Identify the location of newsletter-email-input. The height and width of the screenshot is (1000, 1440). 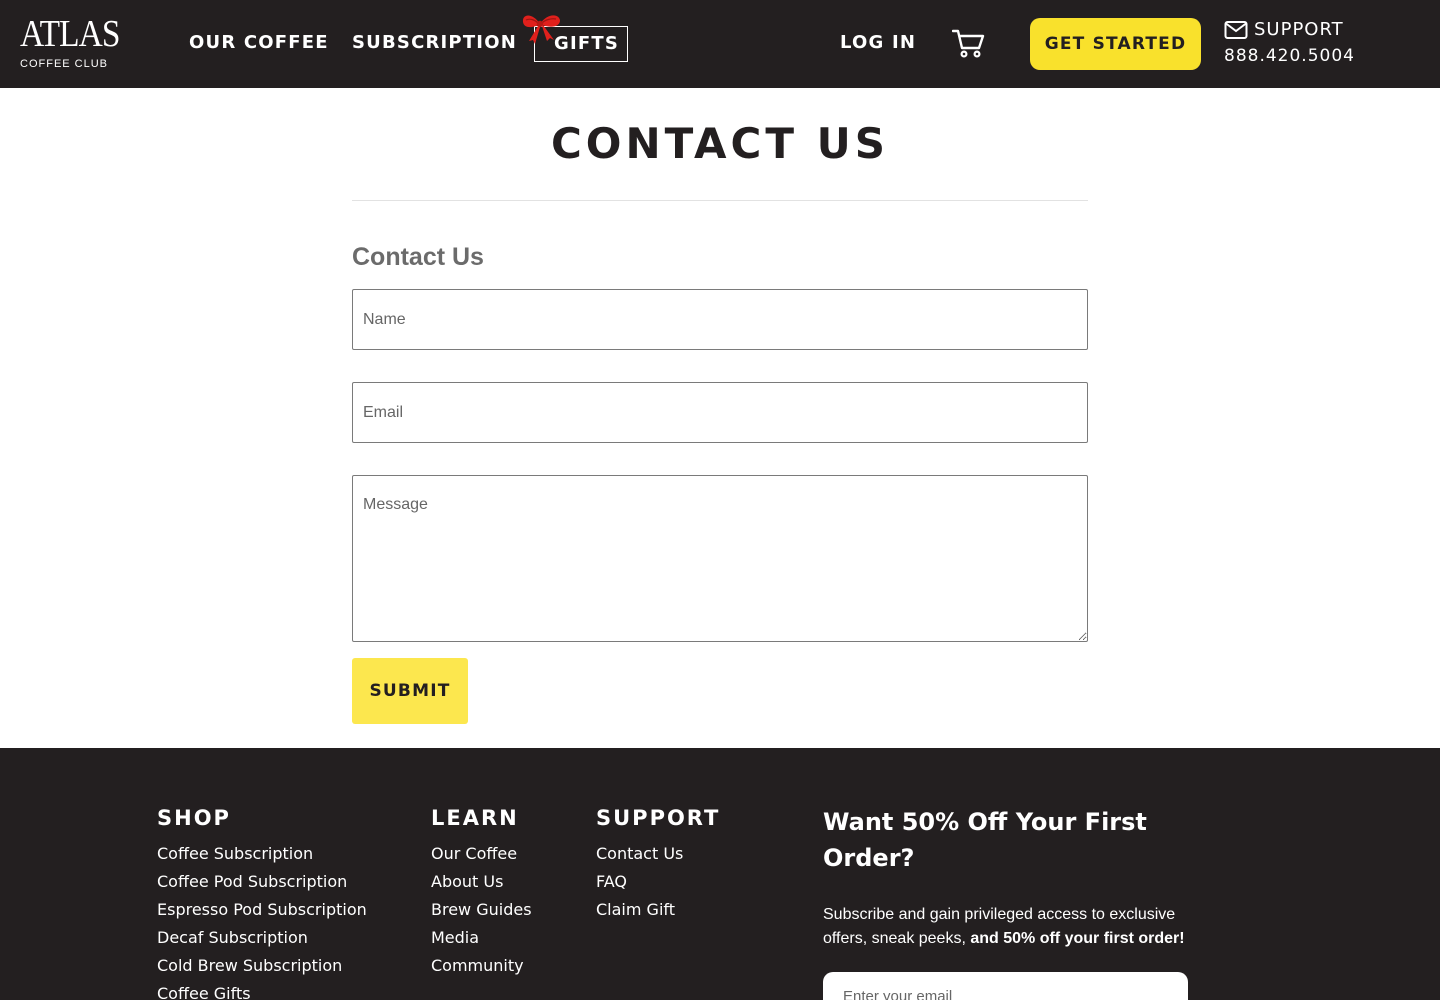
(1005, 986).